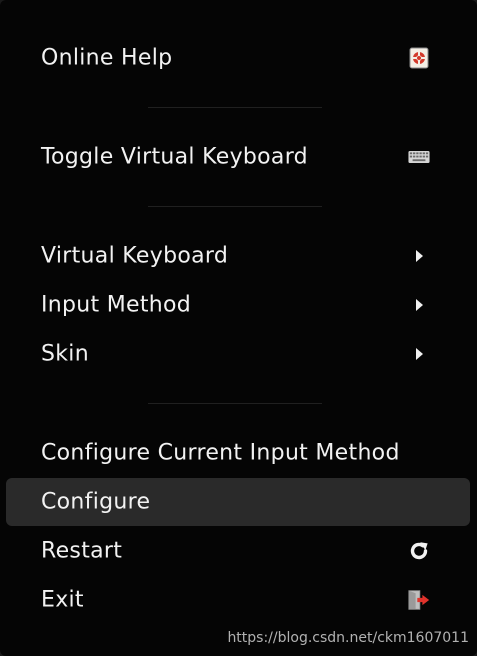 This screenshot has height=656, width=477. What do you see at coordinates (238, 256) in the screenshot?
I see `menu-item-virtual-keyboard: Virtual Keyboard` at bounding box center [238, 256].